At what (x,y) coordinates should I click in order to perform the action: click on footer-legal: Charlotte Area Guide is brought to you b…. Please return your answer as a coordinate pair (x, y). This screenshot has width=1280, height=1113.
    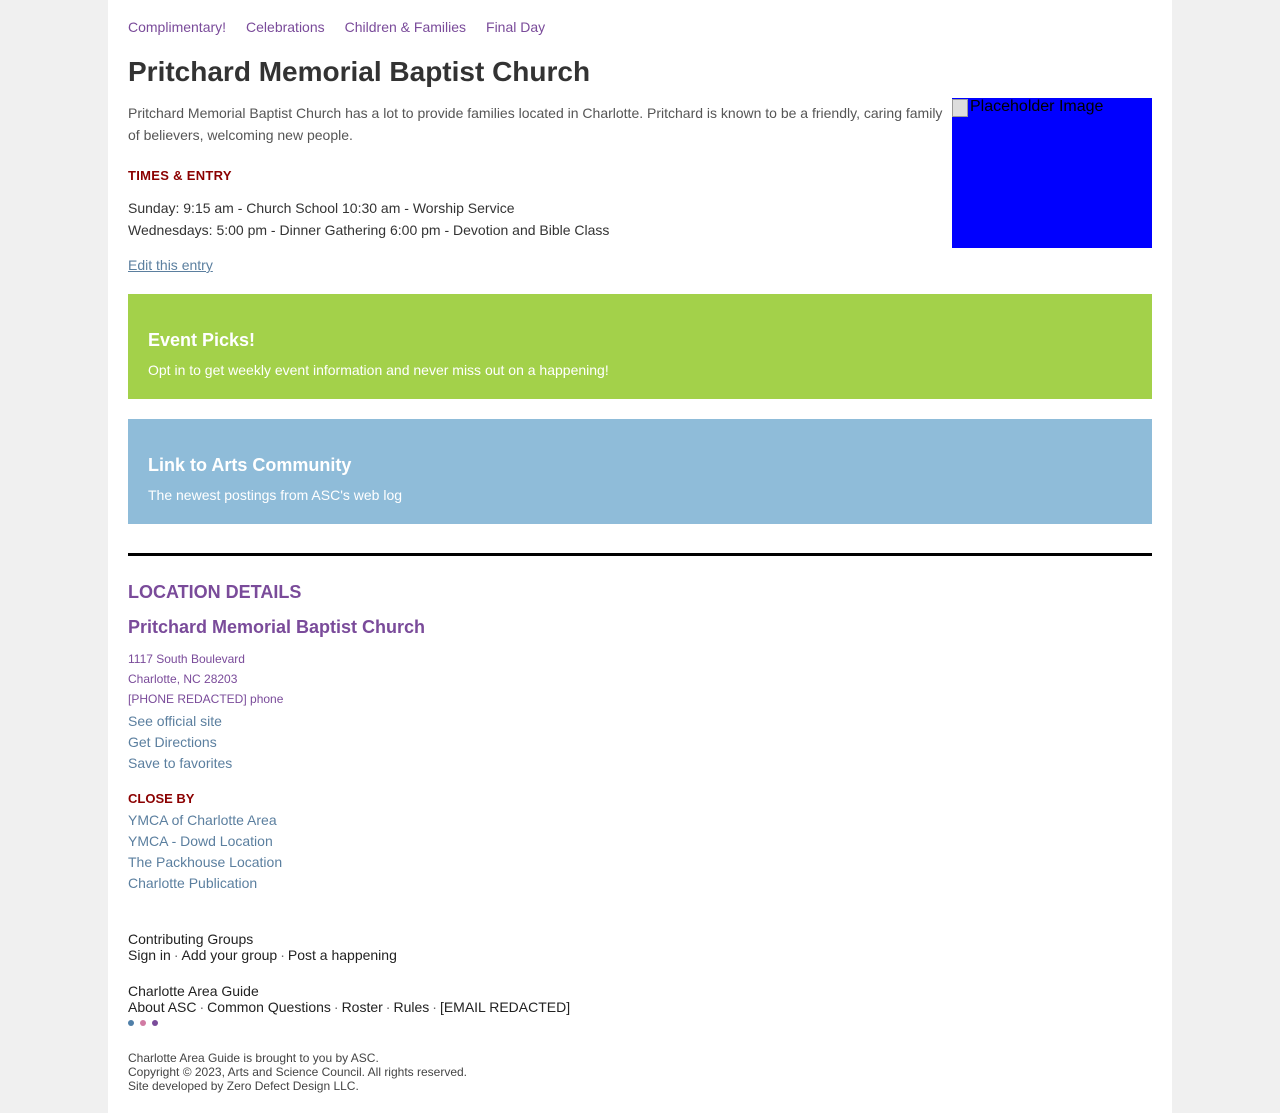
    Looking at the image, I should click on (297, 1072).